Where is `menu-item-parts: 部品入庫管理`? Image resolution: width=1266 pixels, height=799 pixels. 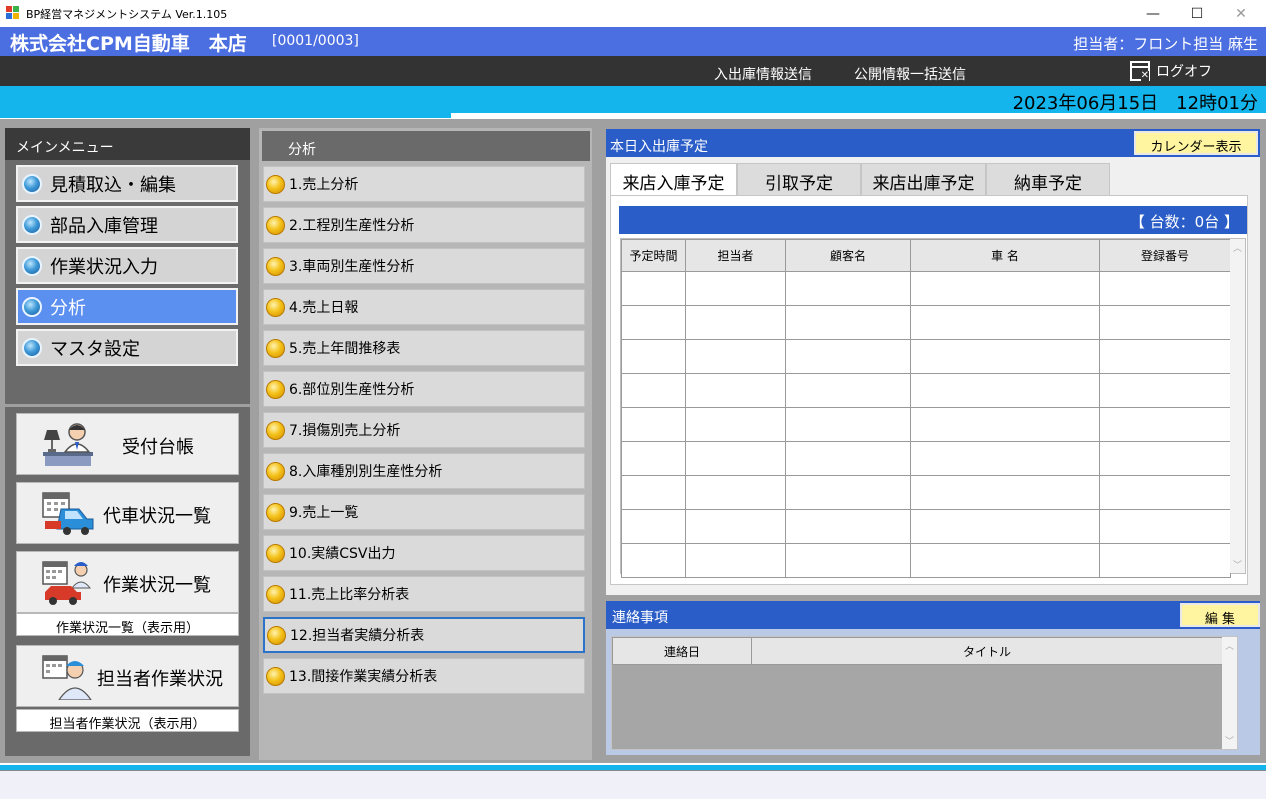 menu-item-parts: 部品入庫管理 is located at coordinates (127, 224).